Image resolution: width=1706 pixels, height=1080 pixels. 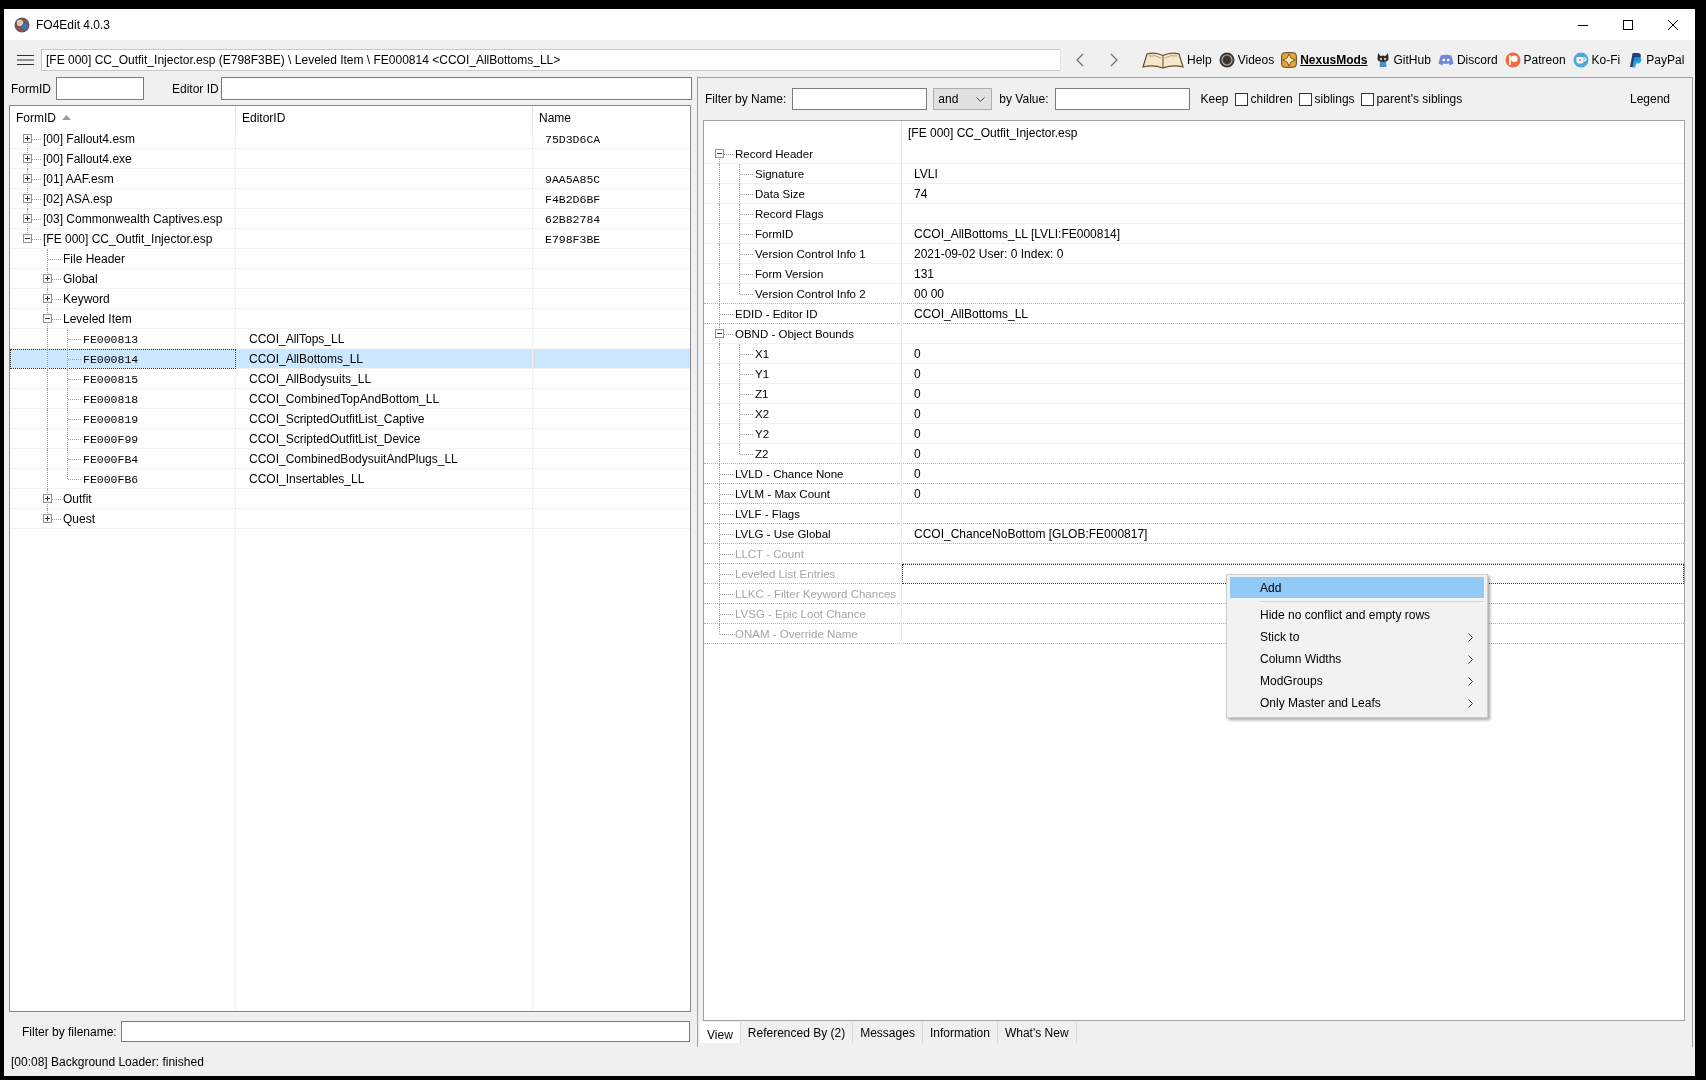 I want to click on toolbar-link: Help, so click(x=1177, y=59).